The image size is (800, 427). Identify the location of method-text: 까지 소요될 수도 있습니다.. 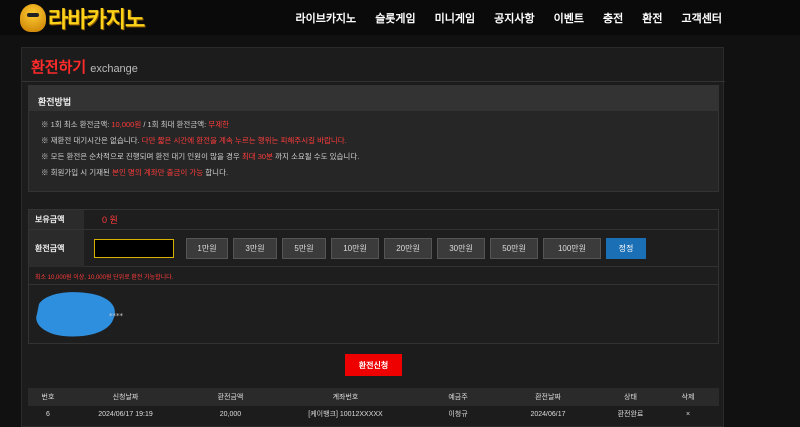
(316, 156).